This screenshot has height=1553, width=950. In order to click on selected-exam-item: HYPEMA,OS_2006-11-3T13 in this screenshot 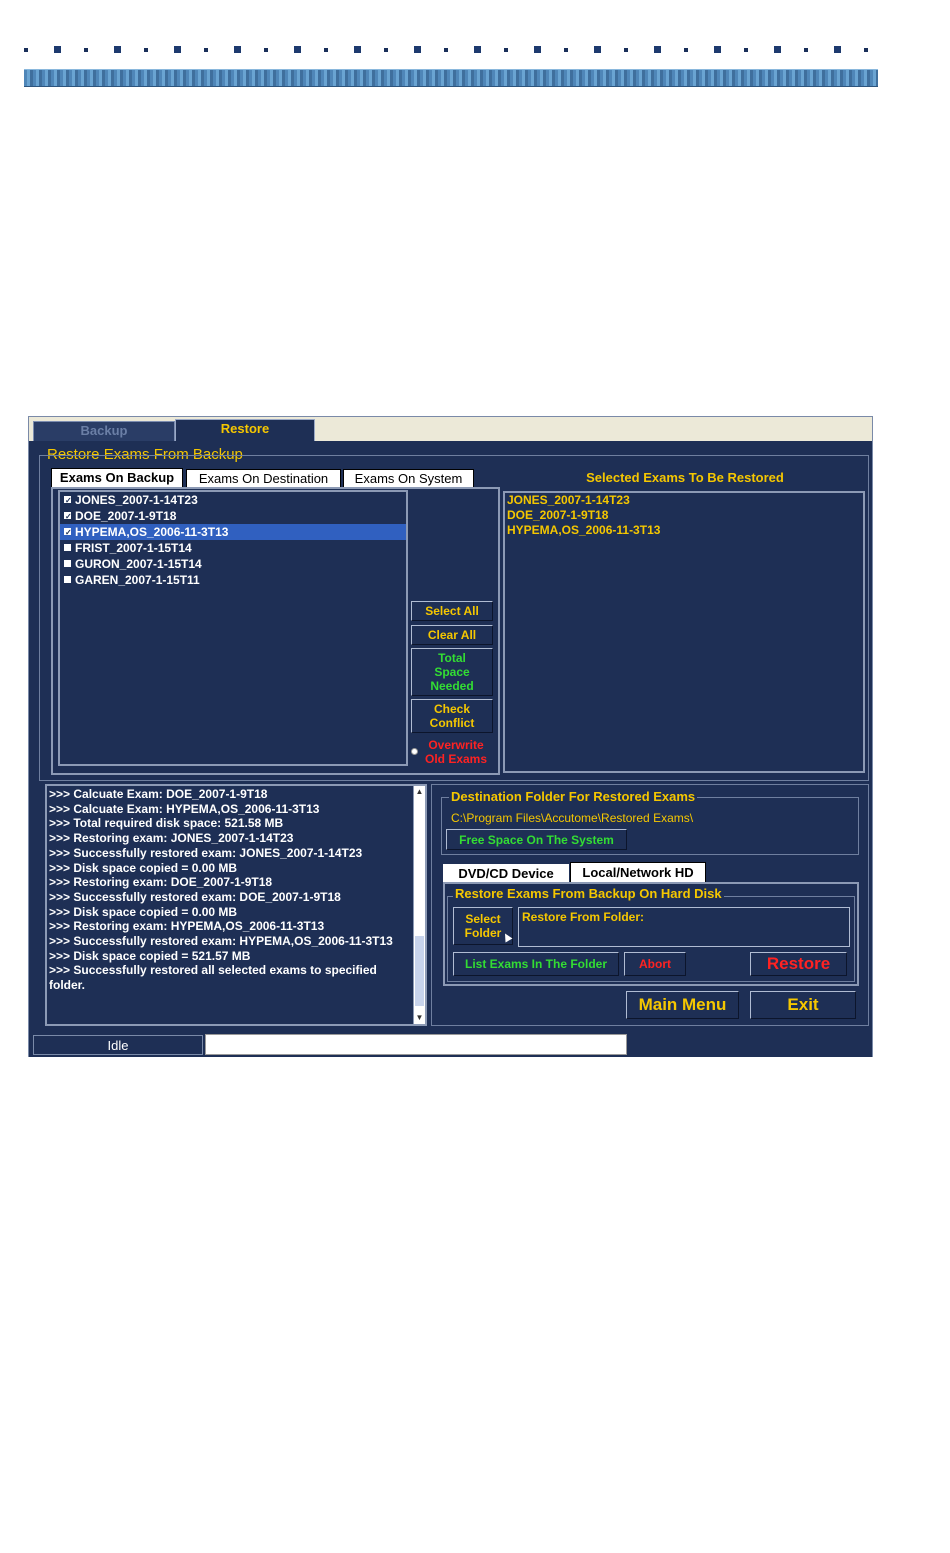, I will do `click(684, 530)`.